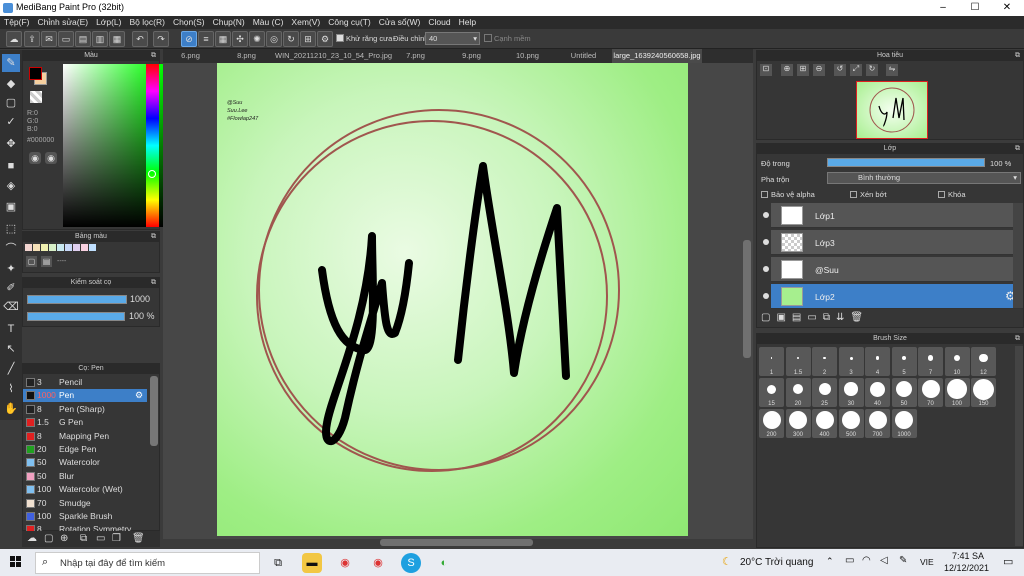  What do you see at coordinates (884, 560) in the screenshot?
I see `volume-icon: ◁` at bounding box center [884, 560].